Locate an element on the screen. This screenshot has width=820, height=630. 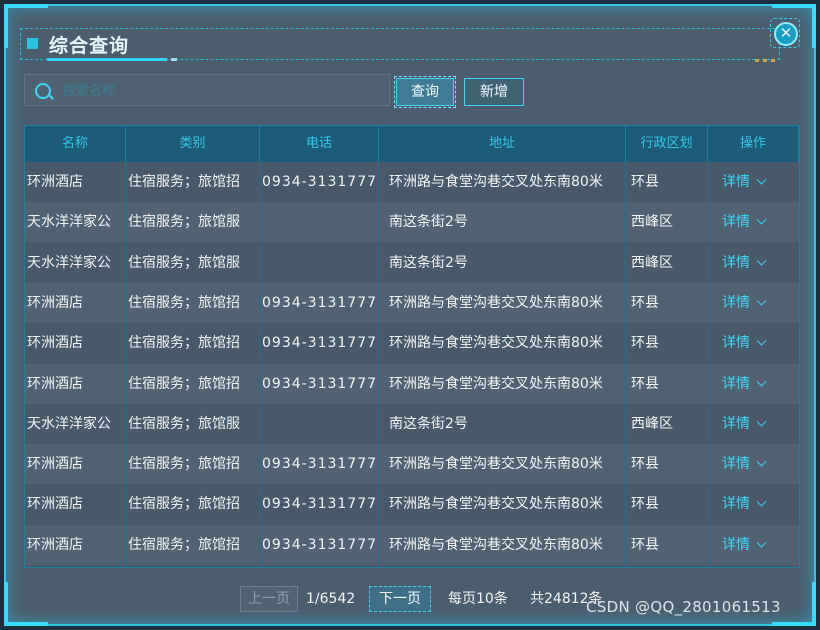
title-underline is located at coordinates (107, 59).